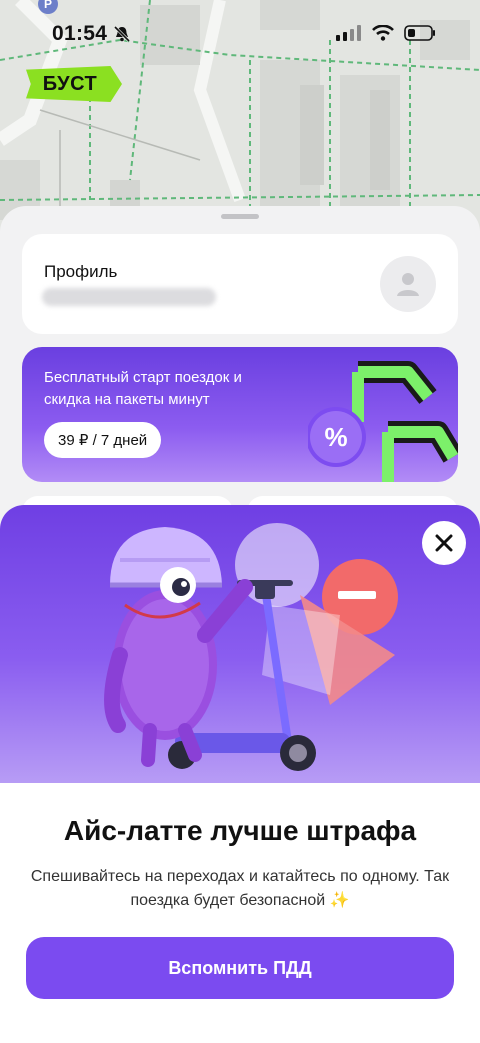 This screenshot has height=1043, width=480. I want to click on signal-icon, so click(348, 33).